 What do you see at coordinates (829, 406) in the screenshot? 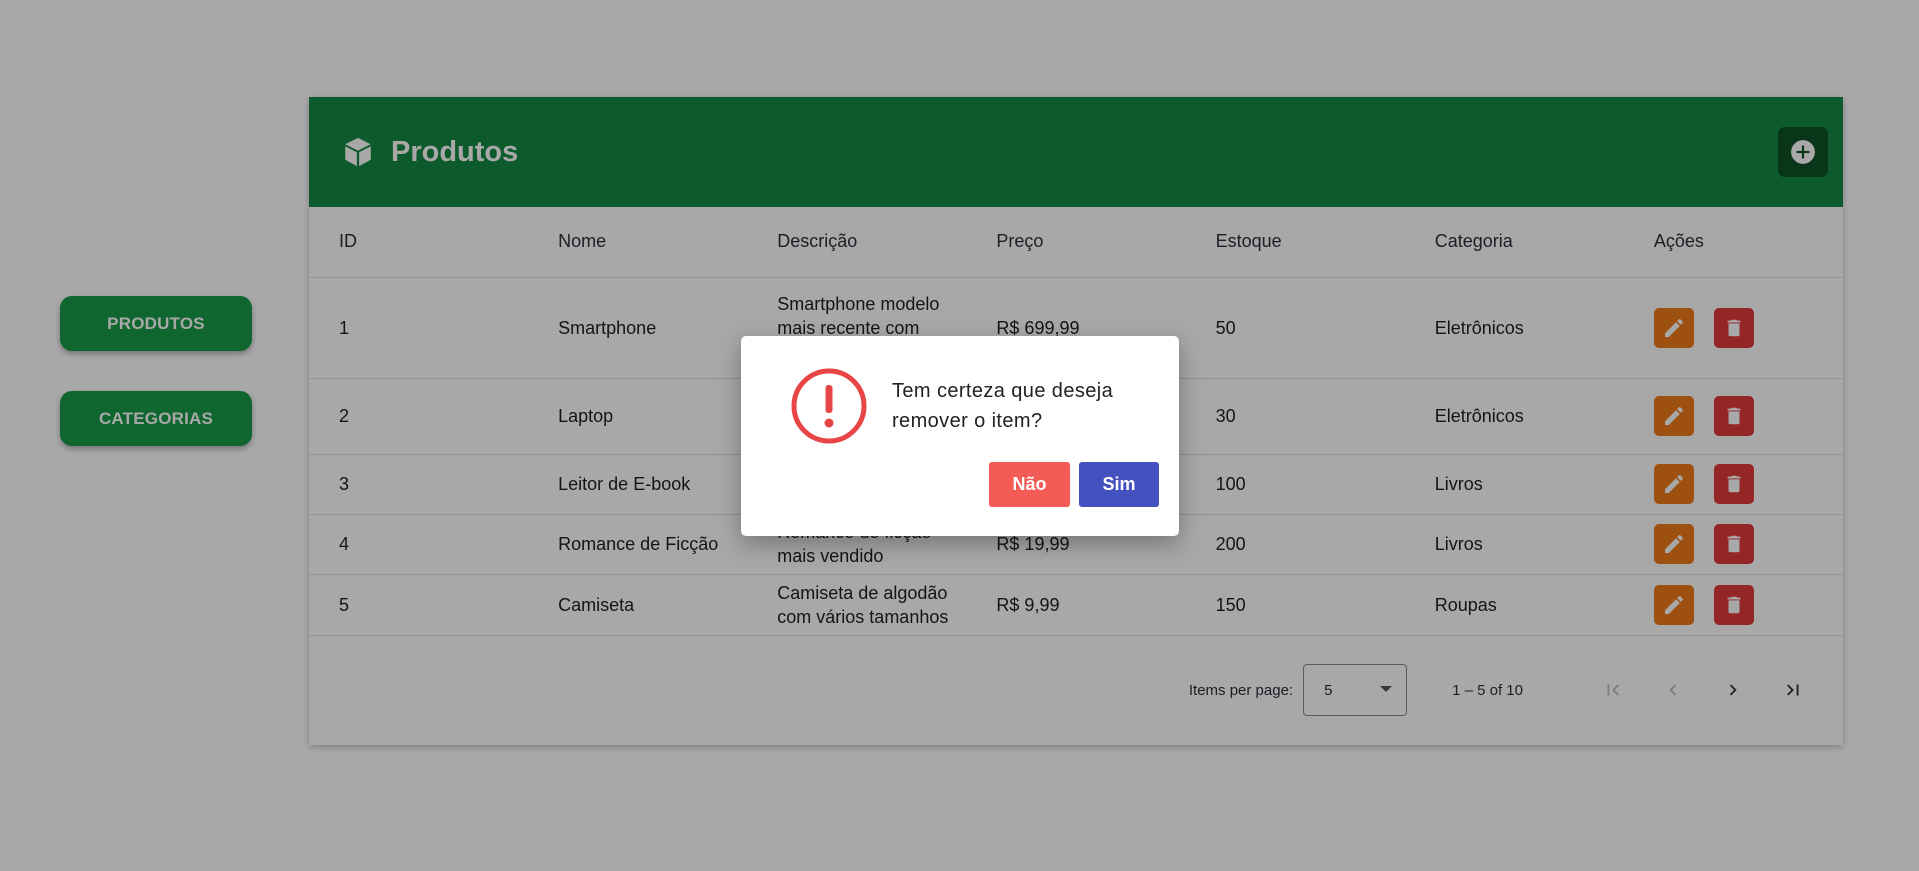
I see `warning-icon` at bounding box center [829, 406].